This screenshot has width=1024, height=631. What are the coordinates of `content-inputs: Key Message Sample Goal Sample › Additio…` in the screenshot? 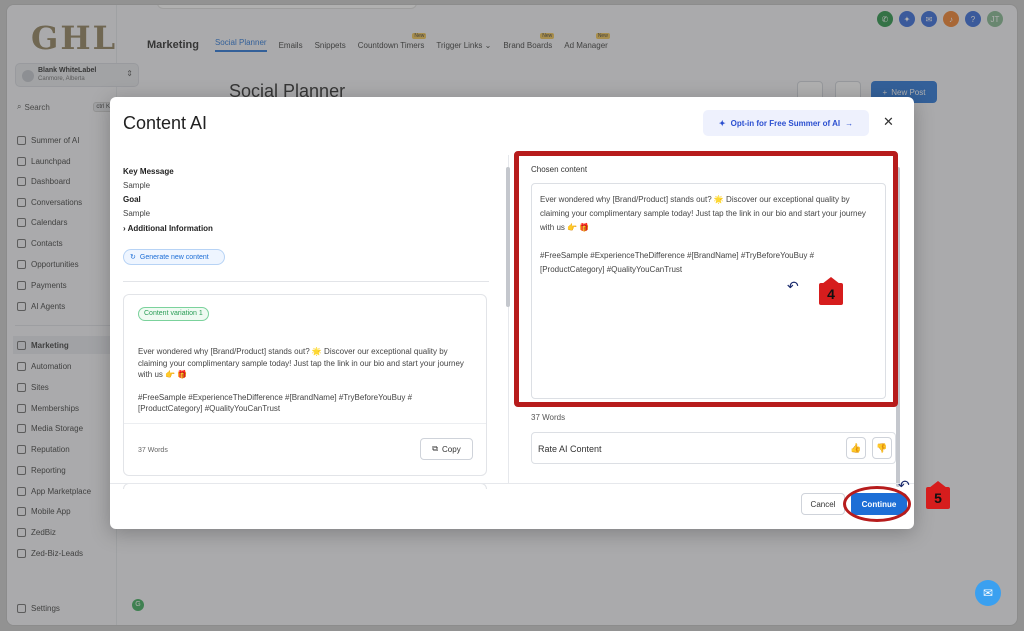 It's located at (307, 200).